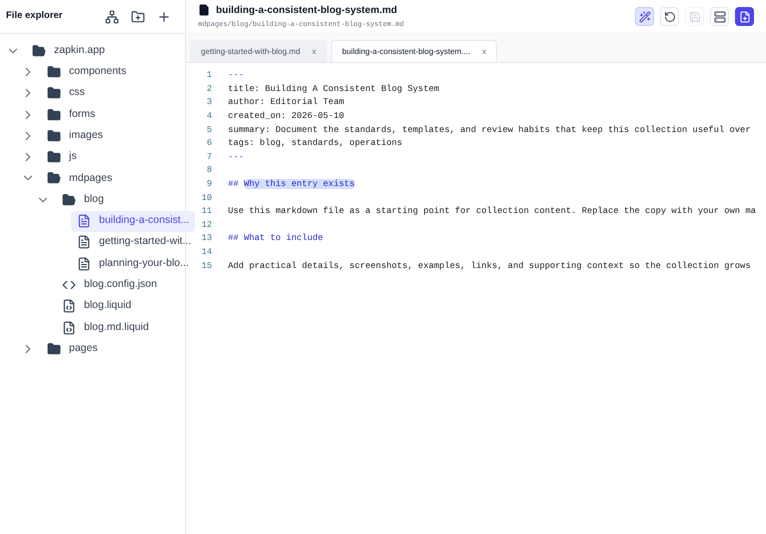 Image resolution: width=766 pixels, height=534 pixels. Describe the element at coordinates (209, 143) in the screenshot. I see `line-number: 6` at that location.